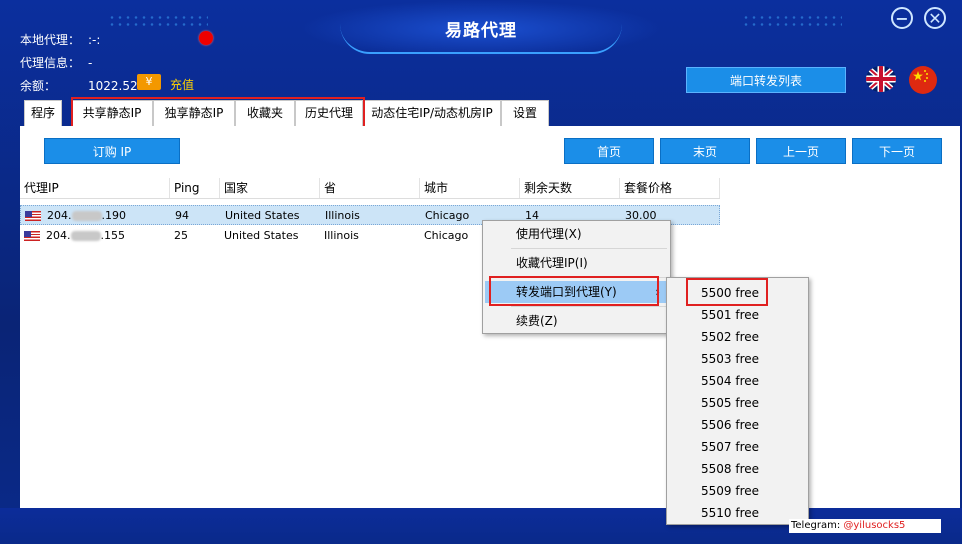 The height and width of the screenshot is (544, 962). Describe the element at coordinates (43, 113) in the screenshot. I see `tab-program: 程序` at that location.